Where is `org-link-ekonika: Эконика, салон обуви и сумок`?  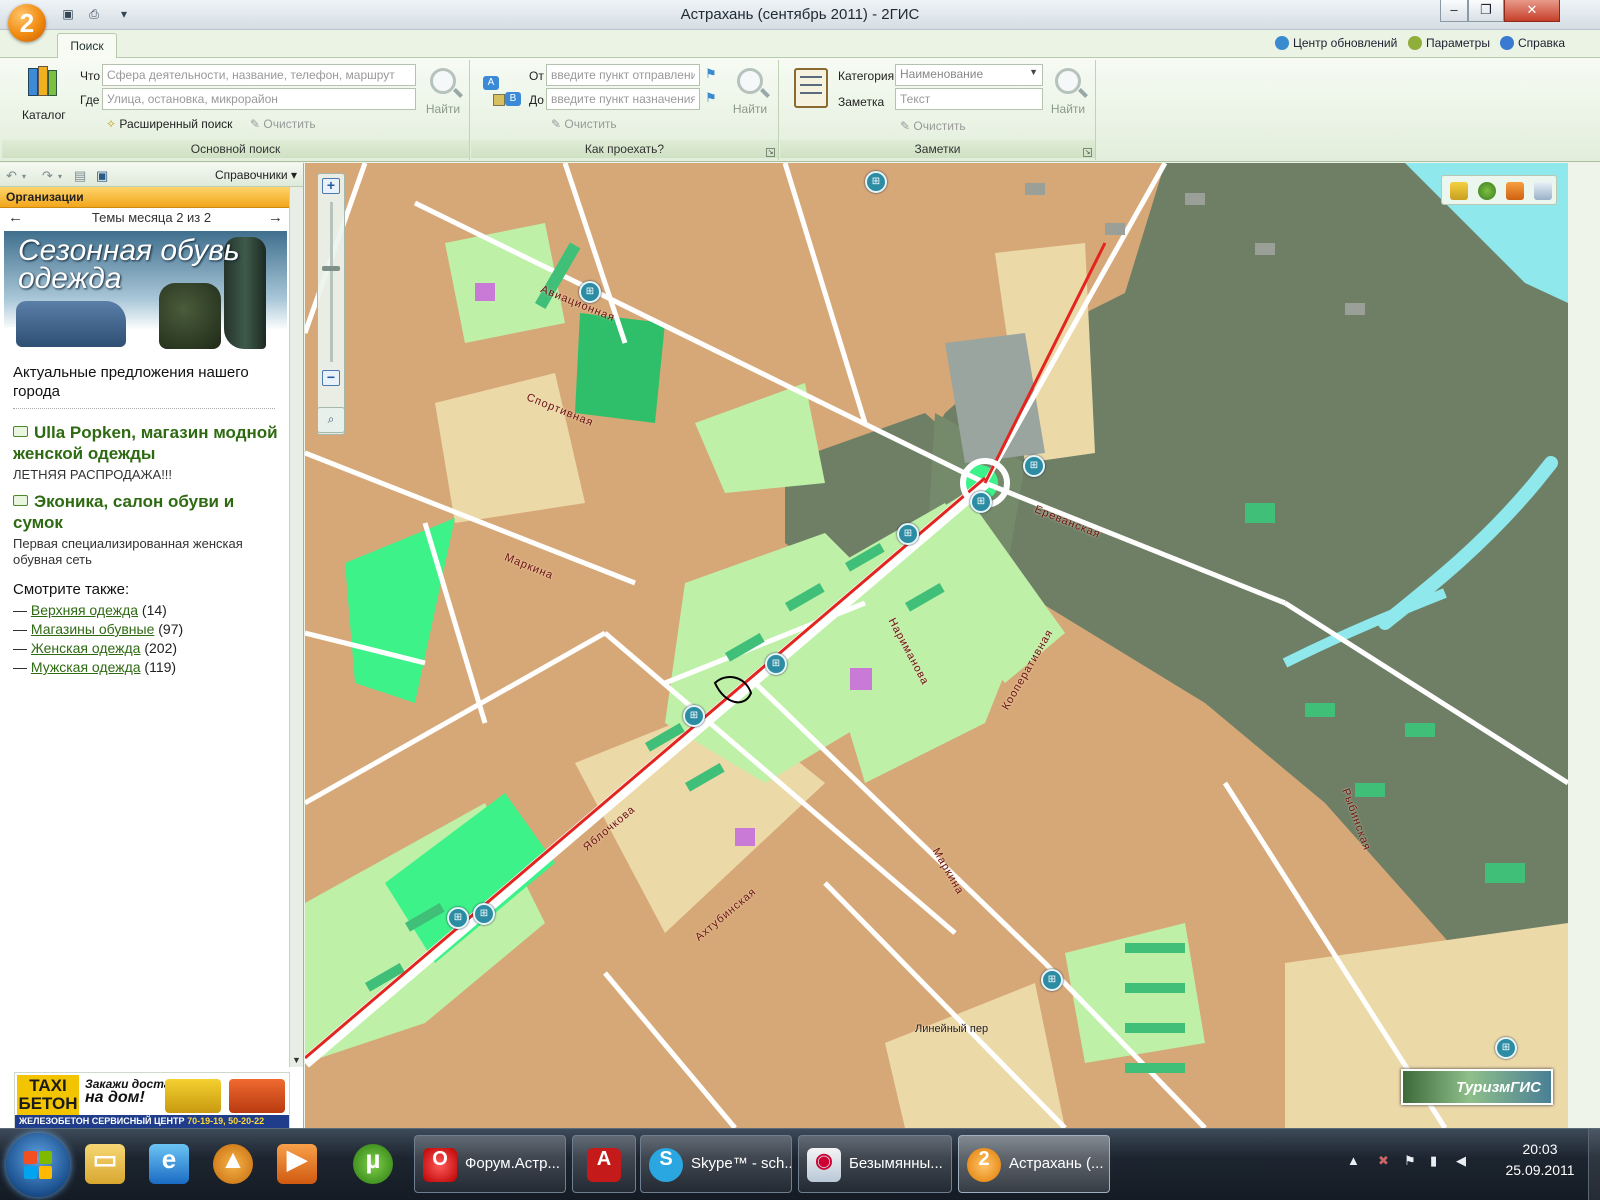 org-link-ekonika: Эконика, салон обуви и сумок is located at coordinates (148, 512).